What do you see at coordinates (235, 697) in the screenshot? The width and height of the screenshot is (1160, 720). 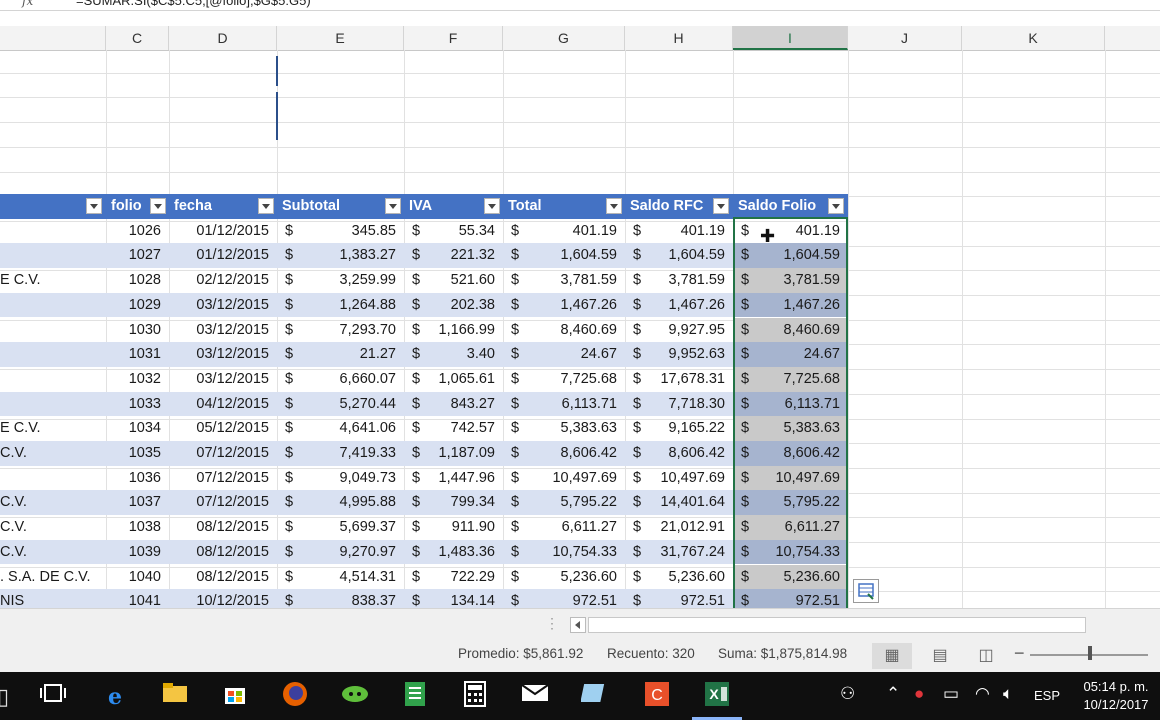 I see `store-icon` at bounding box center [235, 697].